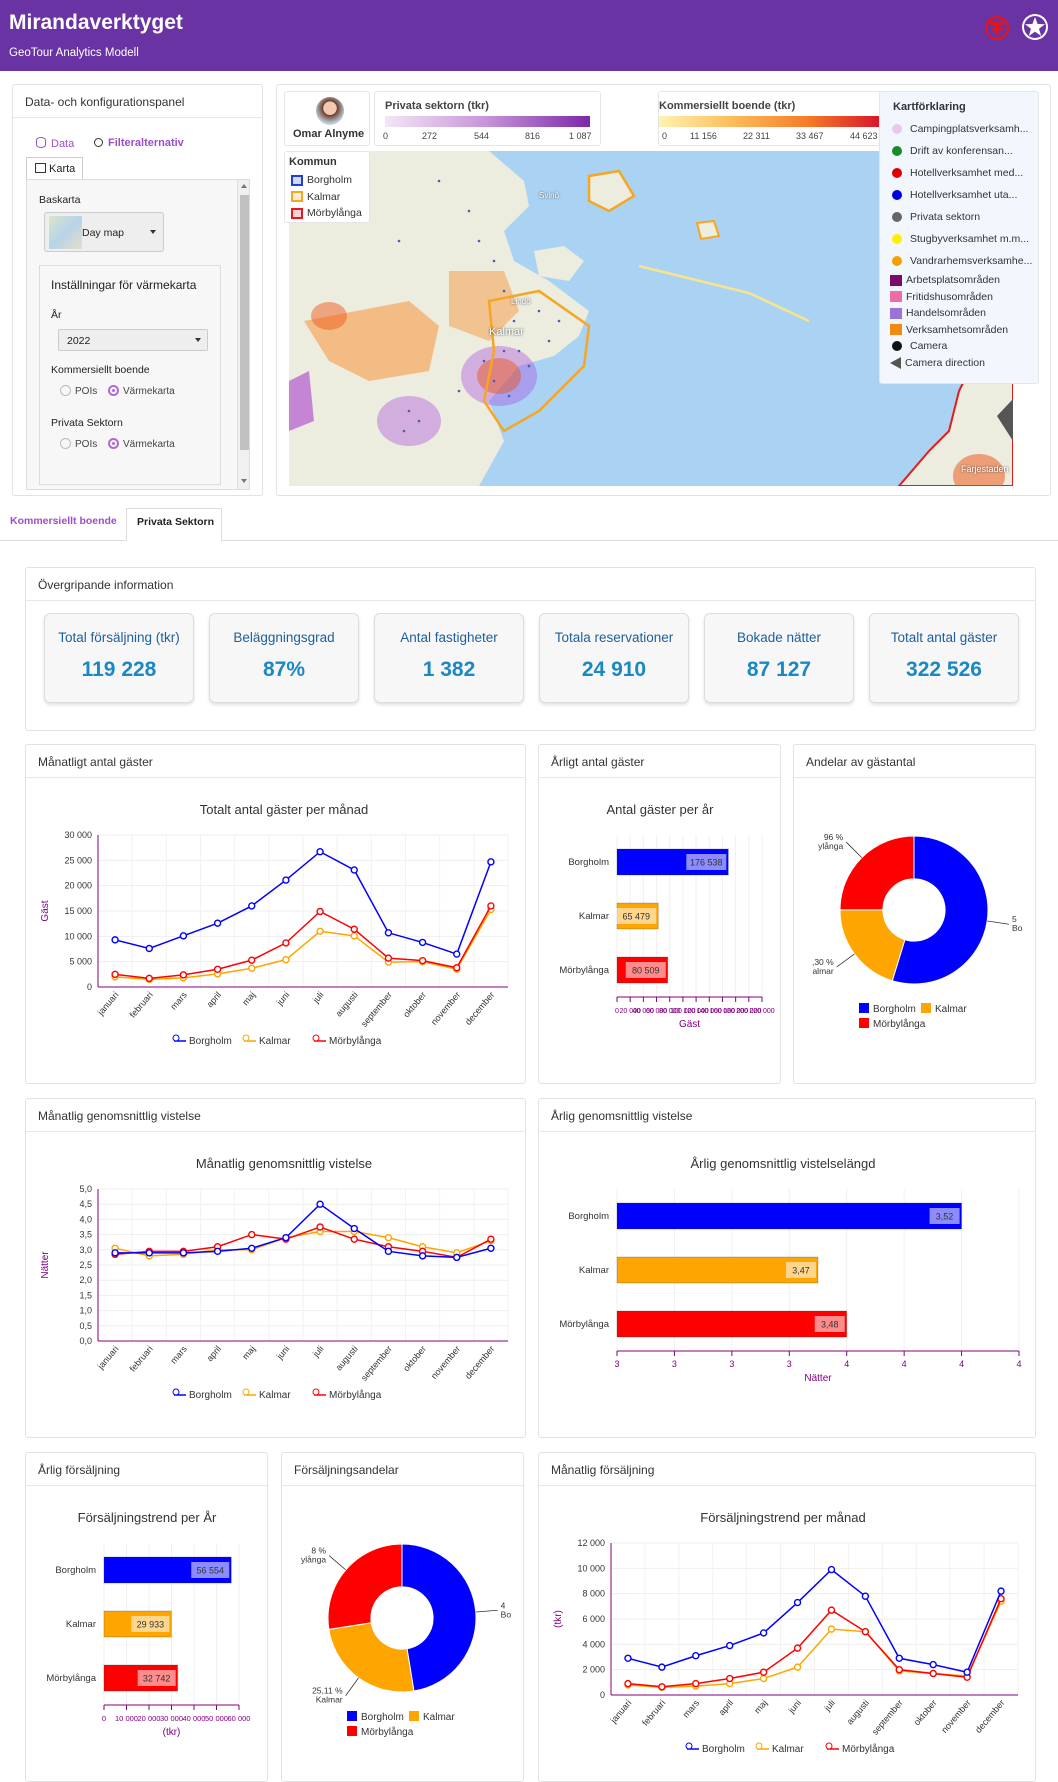 The width and height of the screenshot is (1058, 1782). Describe the element at coordinates (244, 481) in the screenshot. I see `scroll-down-arrow-icon` at that location.